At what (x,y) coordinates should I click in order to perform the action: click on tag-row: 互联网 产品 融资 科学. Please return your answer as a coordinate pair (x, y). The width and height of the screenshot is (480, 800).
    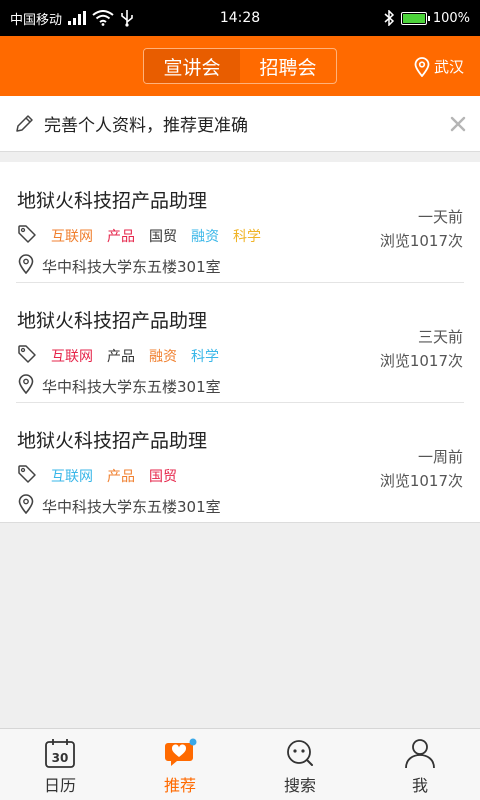
    Looking at the image, I should click on (118, 356).